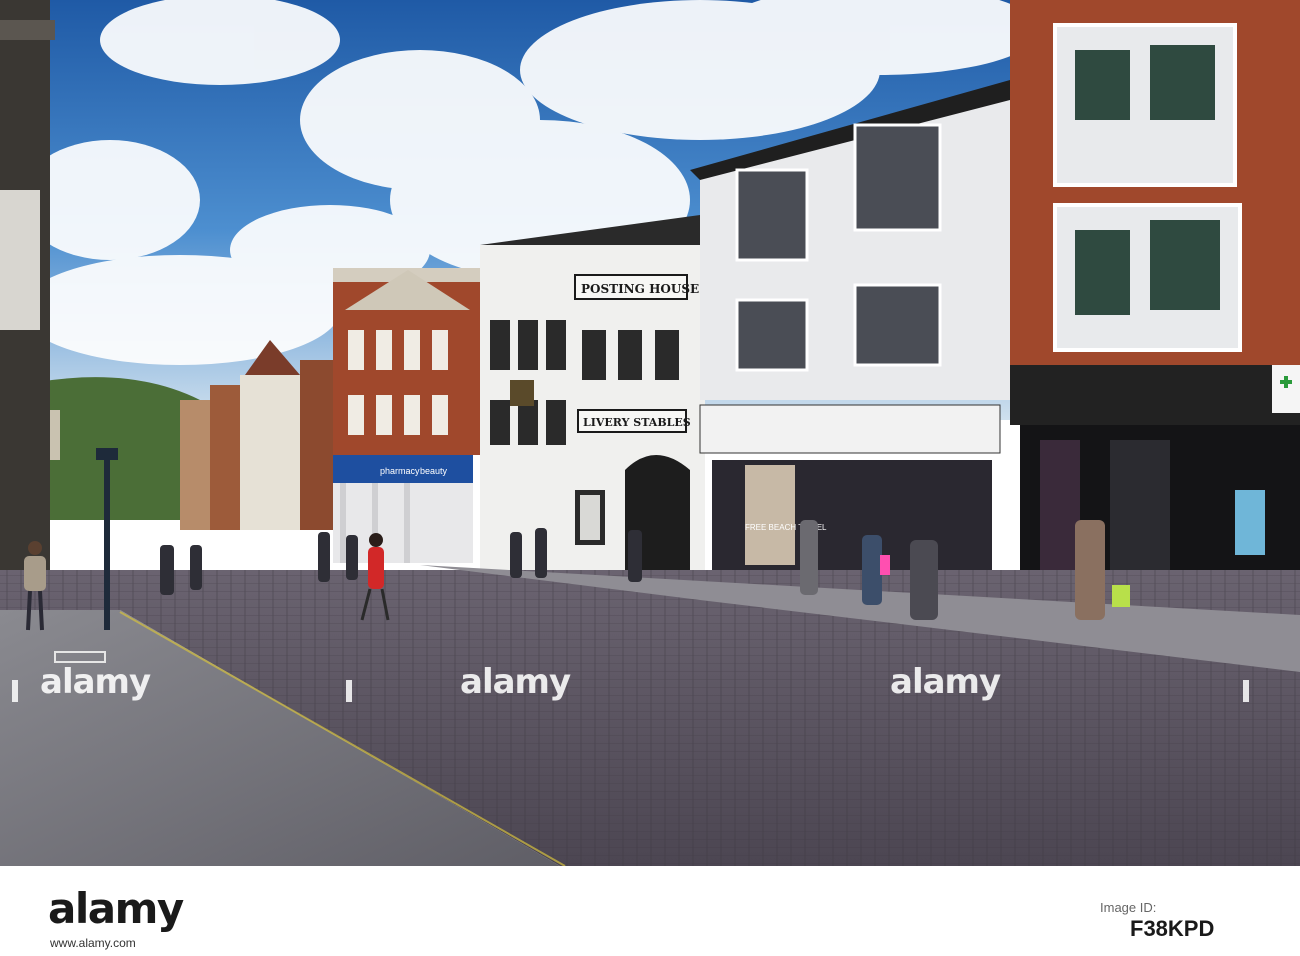 Image resolution: width=1300 pixels, height=956 pixels. Describe the element at coordinates (408, 415) in the screenshot. I see `brick-building: pharmacy beauty` at that location.